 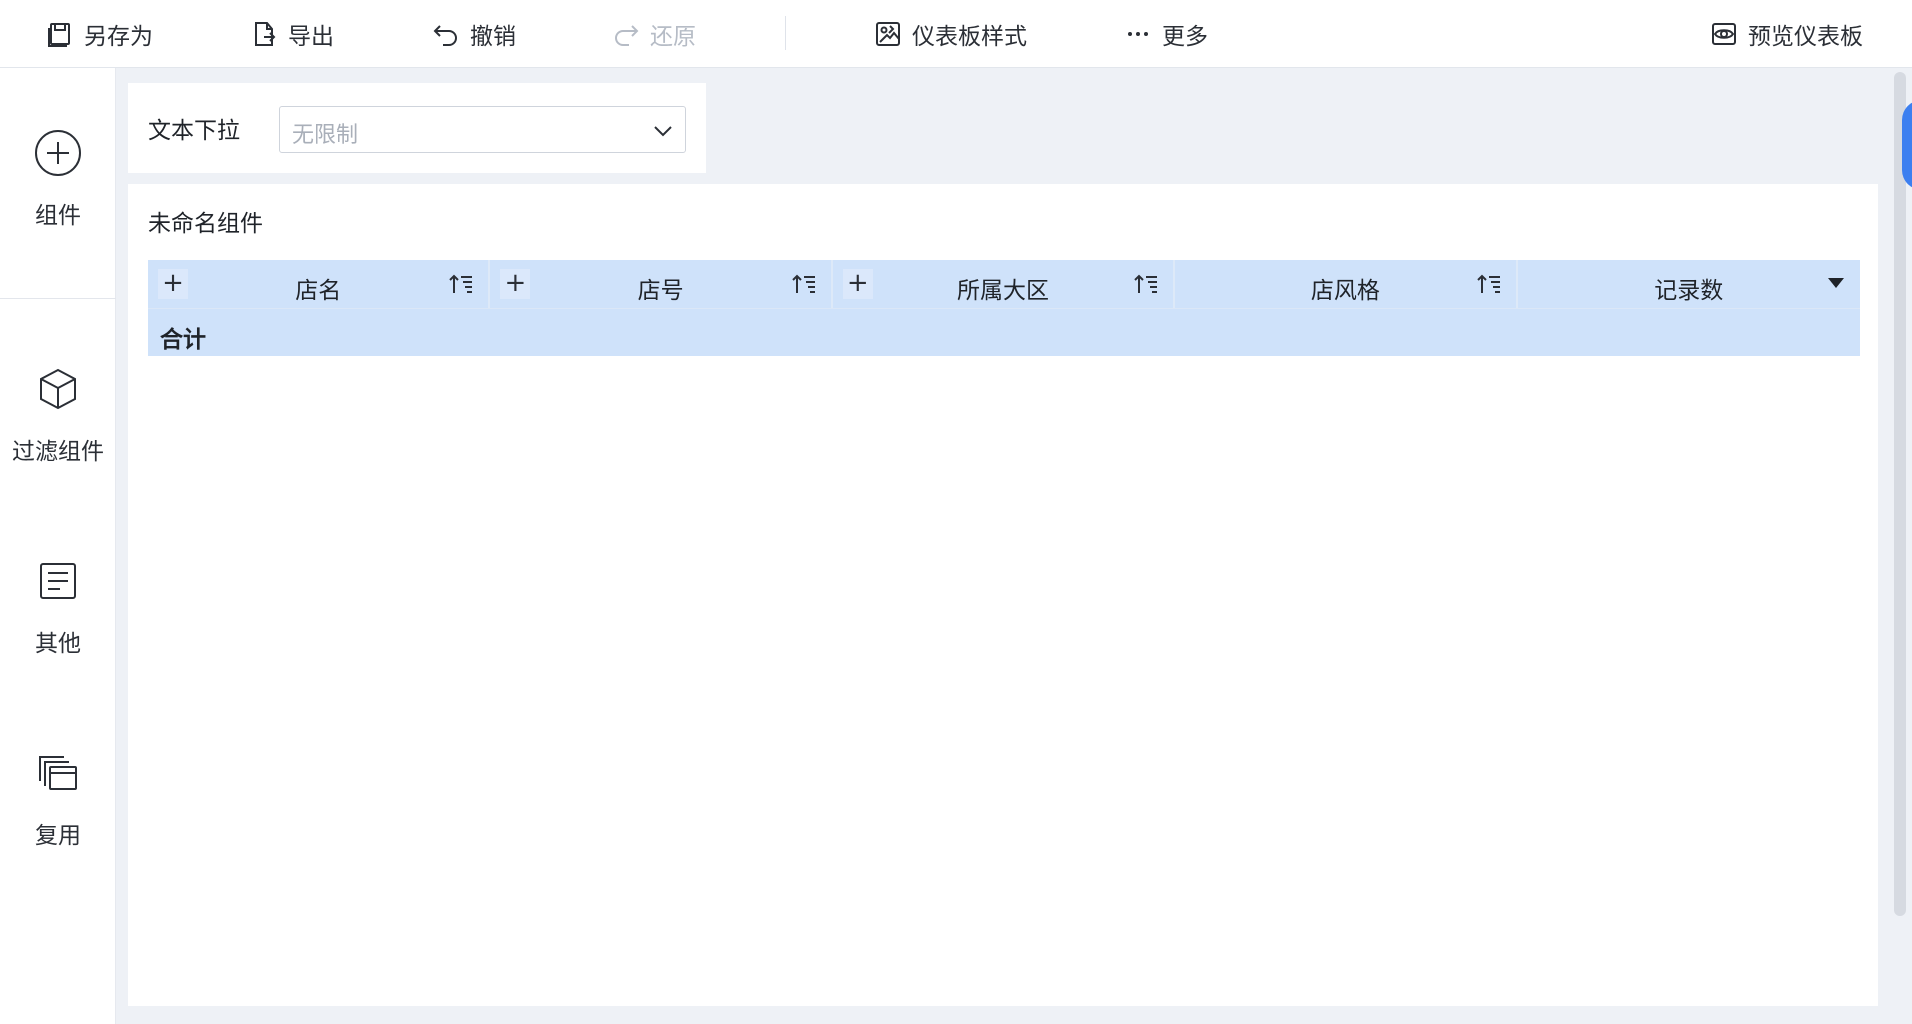 What do you see at coordinates (445, 35) in the screenshot?
I see `undo-icon` at bounding box center [445, 35].